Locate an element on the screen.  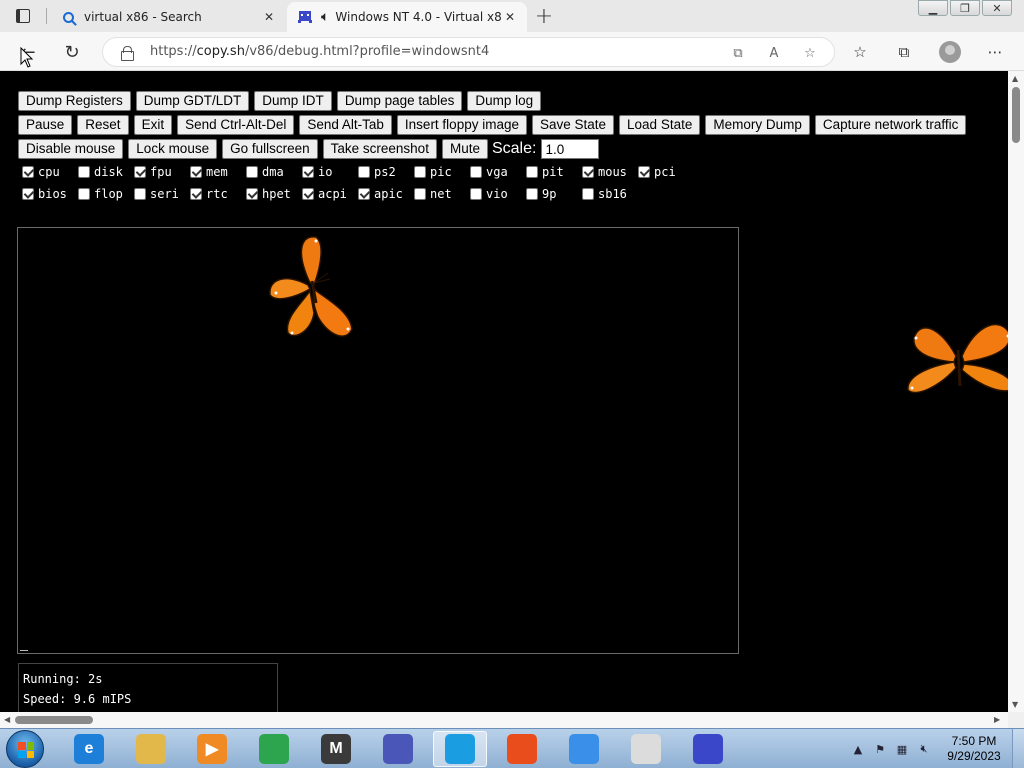
log-flag-net: net is located at coordinates (442, 194).